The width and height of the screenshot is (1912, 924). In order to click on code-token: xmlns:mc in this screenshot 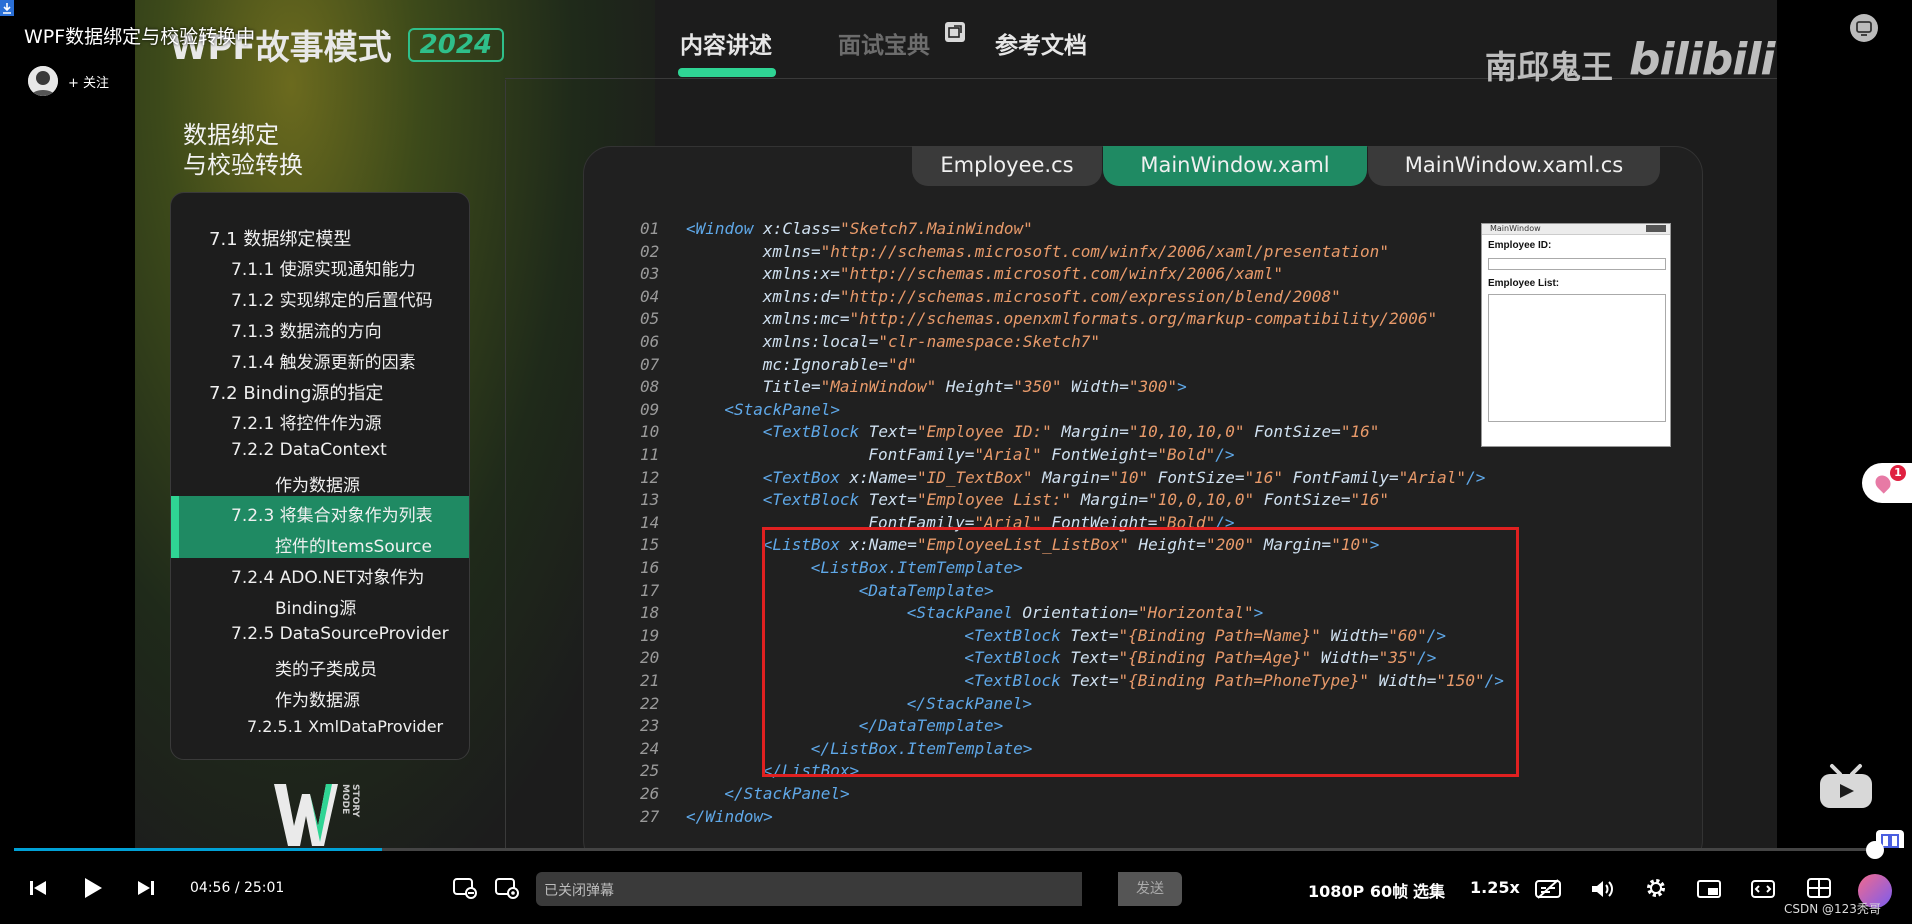, I will do `click(801, 319)`.